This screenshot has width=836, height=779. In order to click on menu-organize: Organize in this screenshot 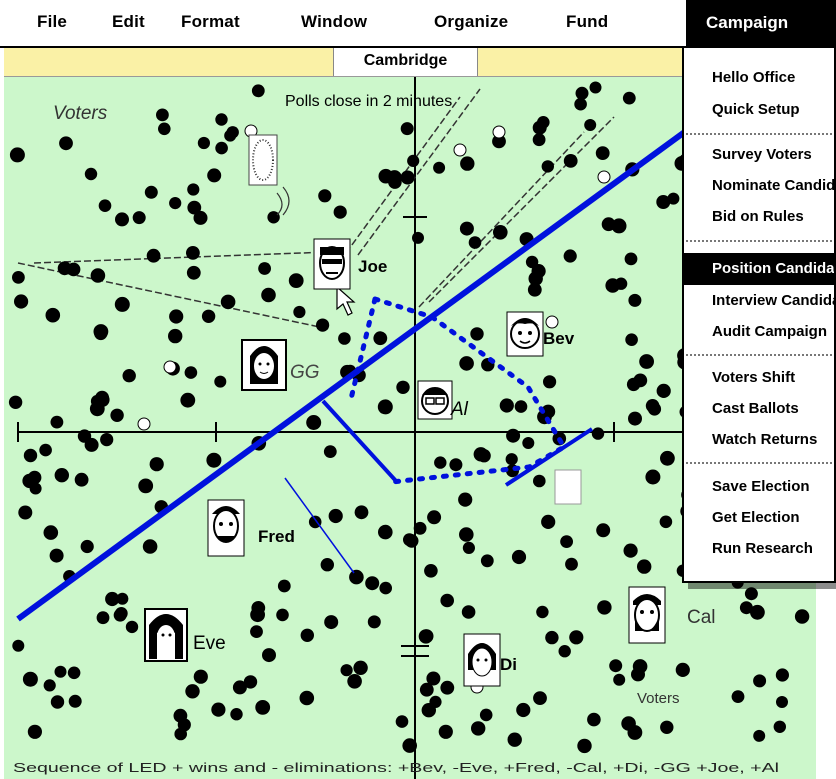, I will do `click(471, 22)`.